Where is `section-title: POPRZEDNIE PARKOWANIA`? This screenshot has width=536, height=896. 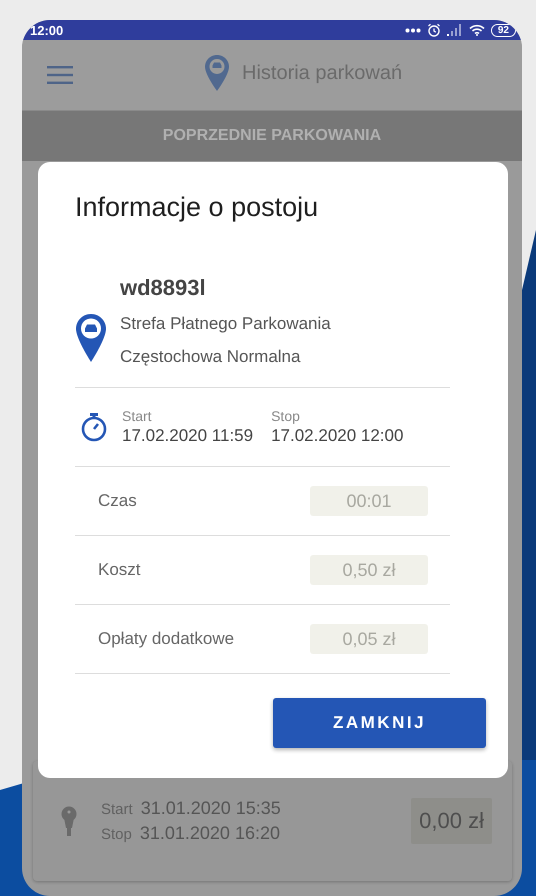
section-title: POPRZEDNIE PARKOWANIA is located at coordinates (272, 136).